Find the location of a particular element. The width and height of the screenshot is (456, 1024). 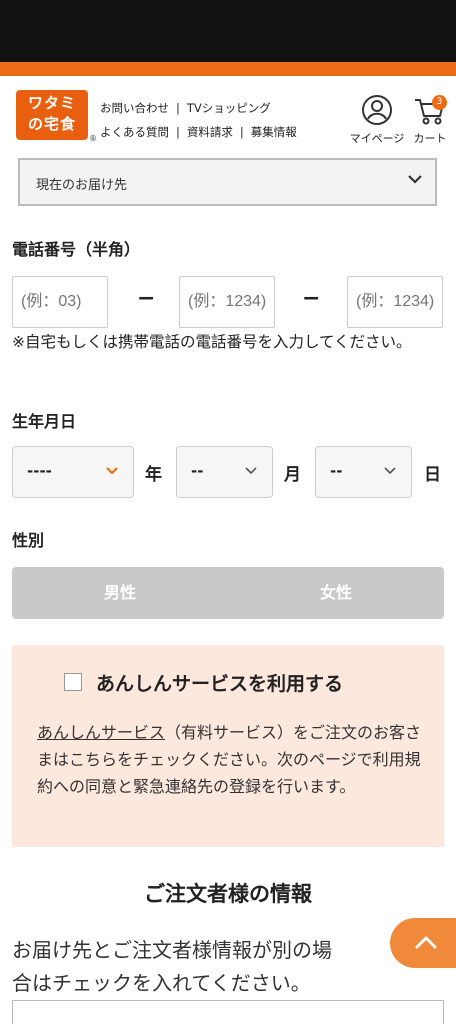

orderer-checkbox-box is located at coordinates (228, 1012).